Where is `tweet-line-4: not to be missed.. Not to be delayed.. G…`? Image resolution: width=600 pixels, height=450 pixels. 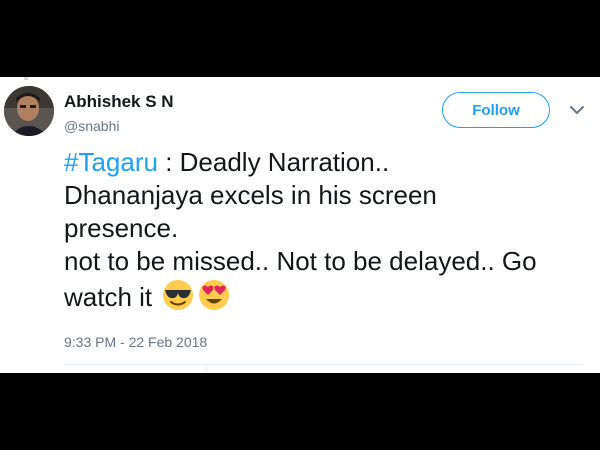 tweet-line-4: not to be missed.. Not to be delayed.. G… is located at coordinates (300, 261).